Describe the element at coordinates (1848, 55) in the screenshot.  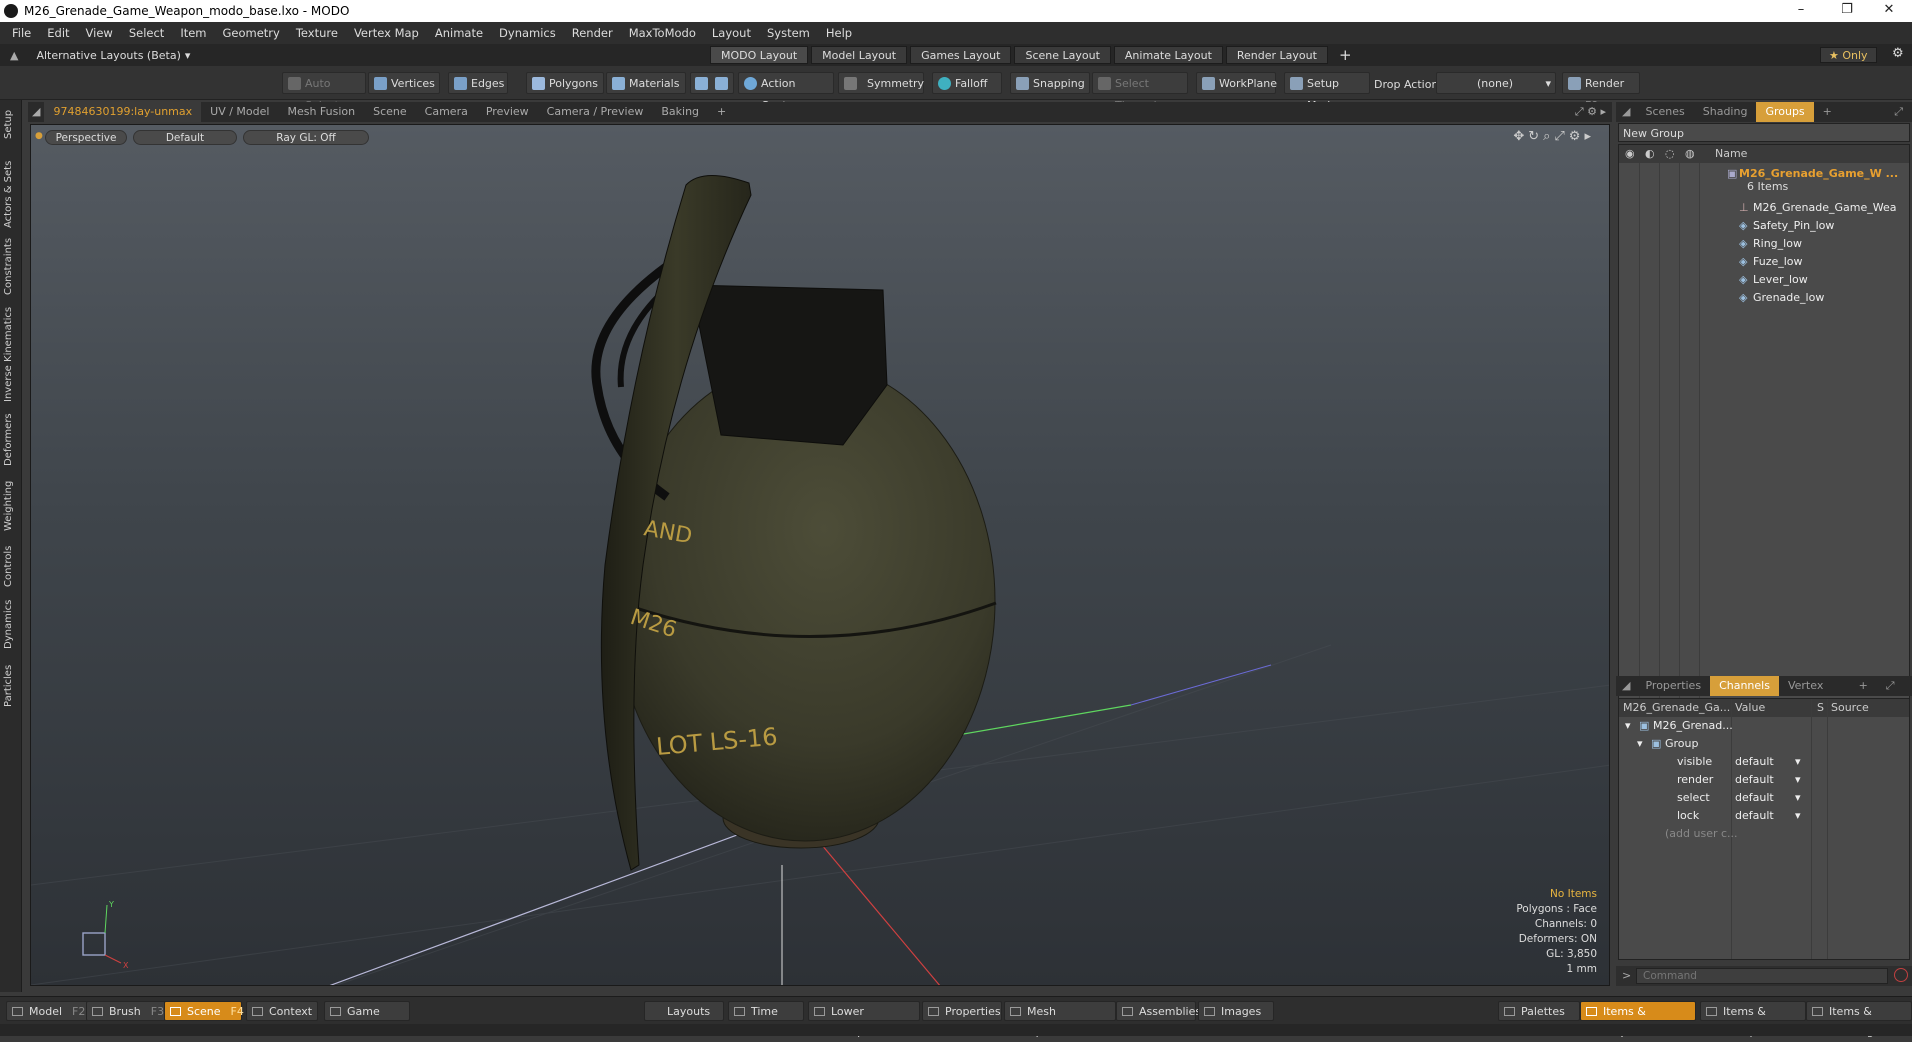
I see `only-toggle: ★ Only` at that location.